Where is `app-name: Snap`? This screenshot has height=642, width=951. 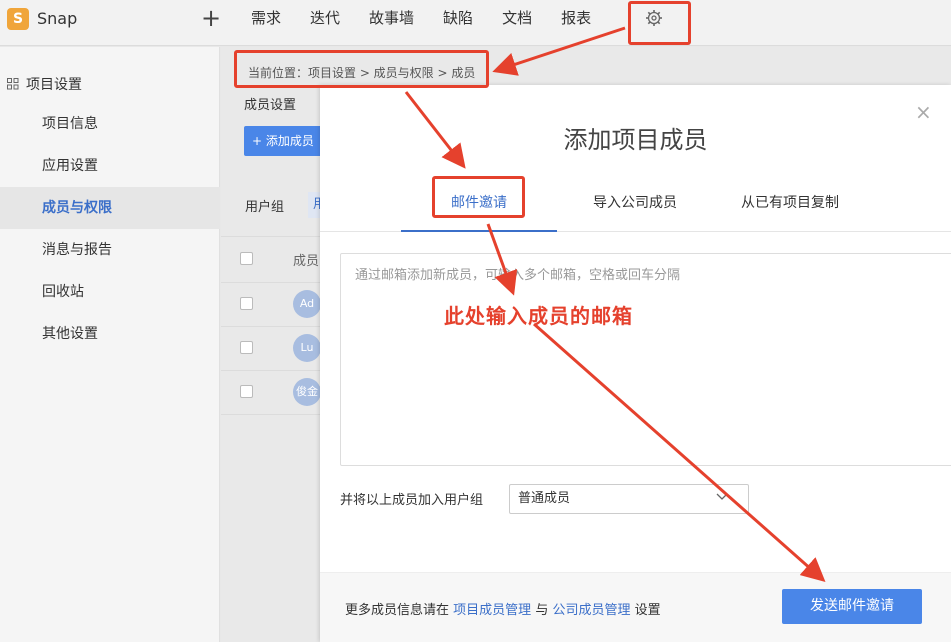 app-name: Snap is located at coordinates (57, 18).